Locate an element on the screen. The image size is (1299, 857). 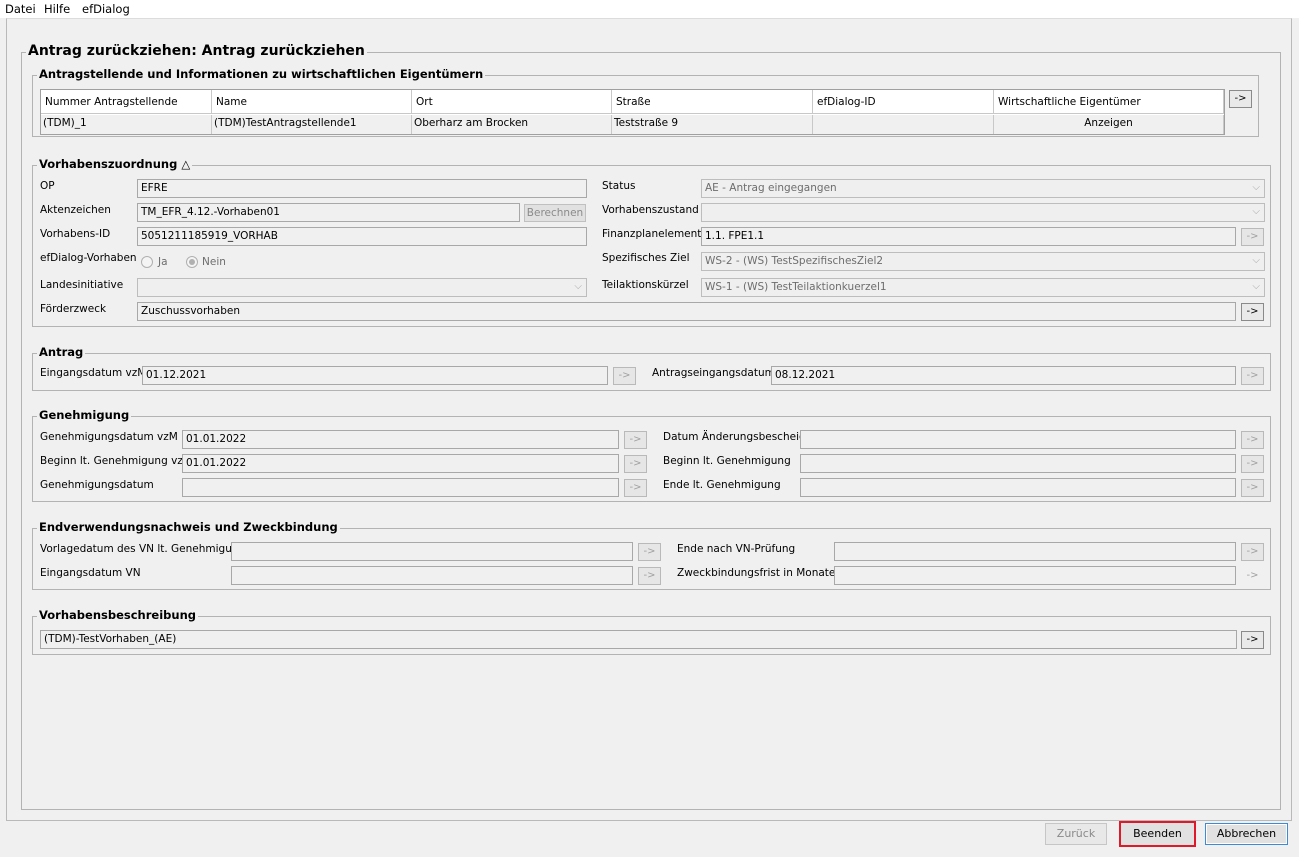
antragseingangsdatum-arrow-button: -> is located at coordinates (1252, 376).